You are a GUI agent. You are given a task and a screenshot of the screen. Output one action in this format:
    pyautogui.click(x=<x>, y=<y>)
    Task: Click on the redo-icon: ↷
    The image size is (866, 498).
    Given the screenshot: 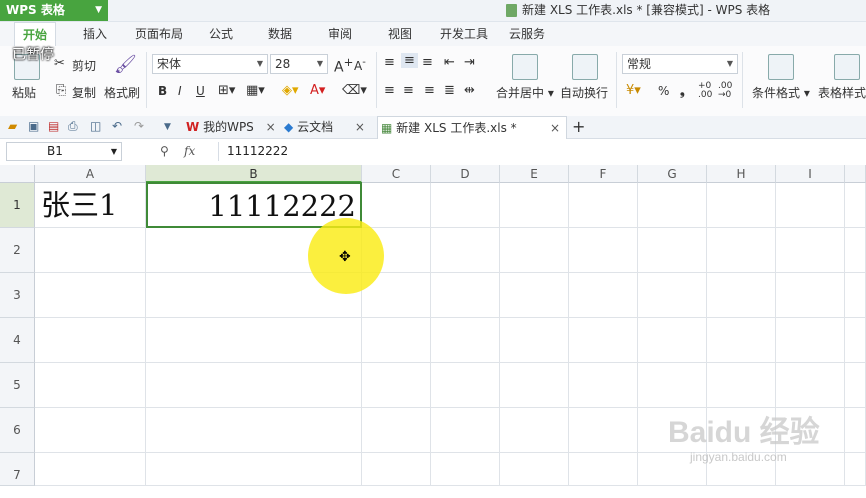 What is the action you would take?
    pyautogui.click(x=139, y=126)
    